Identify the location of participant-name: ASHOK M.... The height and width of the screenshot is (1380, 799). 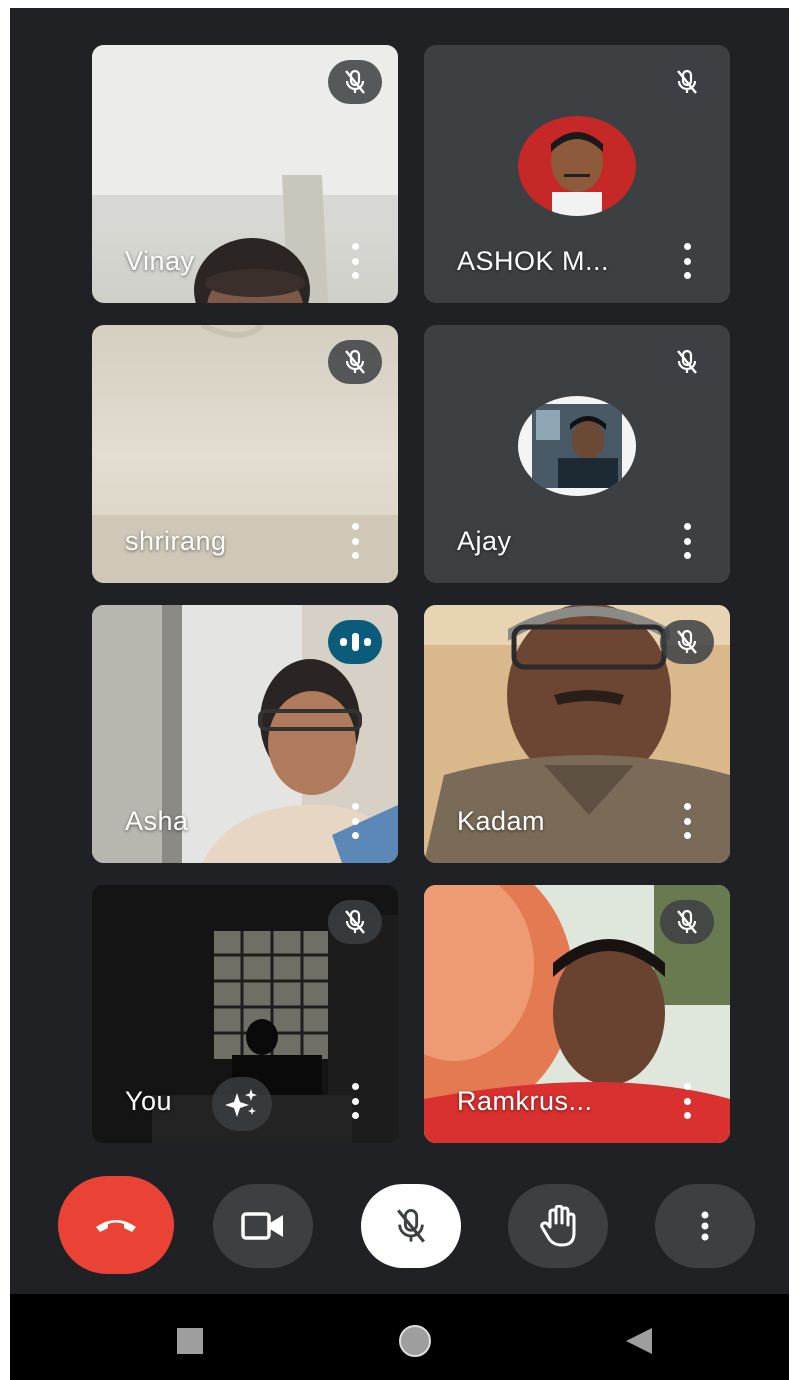
(533, 261).